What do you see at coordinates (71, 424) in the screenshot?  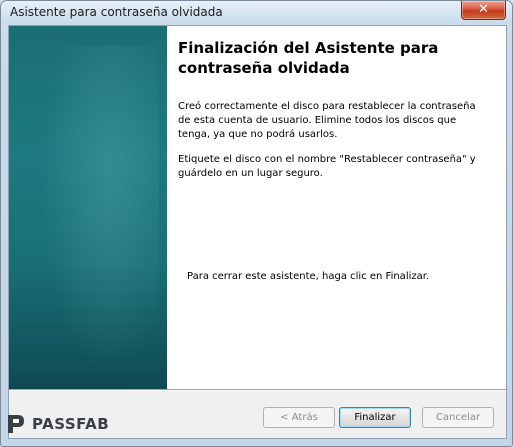 I see `brand-name: PASSFAB` at bounding box center [71, 424].